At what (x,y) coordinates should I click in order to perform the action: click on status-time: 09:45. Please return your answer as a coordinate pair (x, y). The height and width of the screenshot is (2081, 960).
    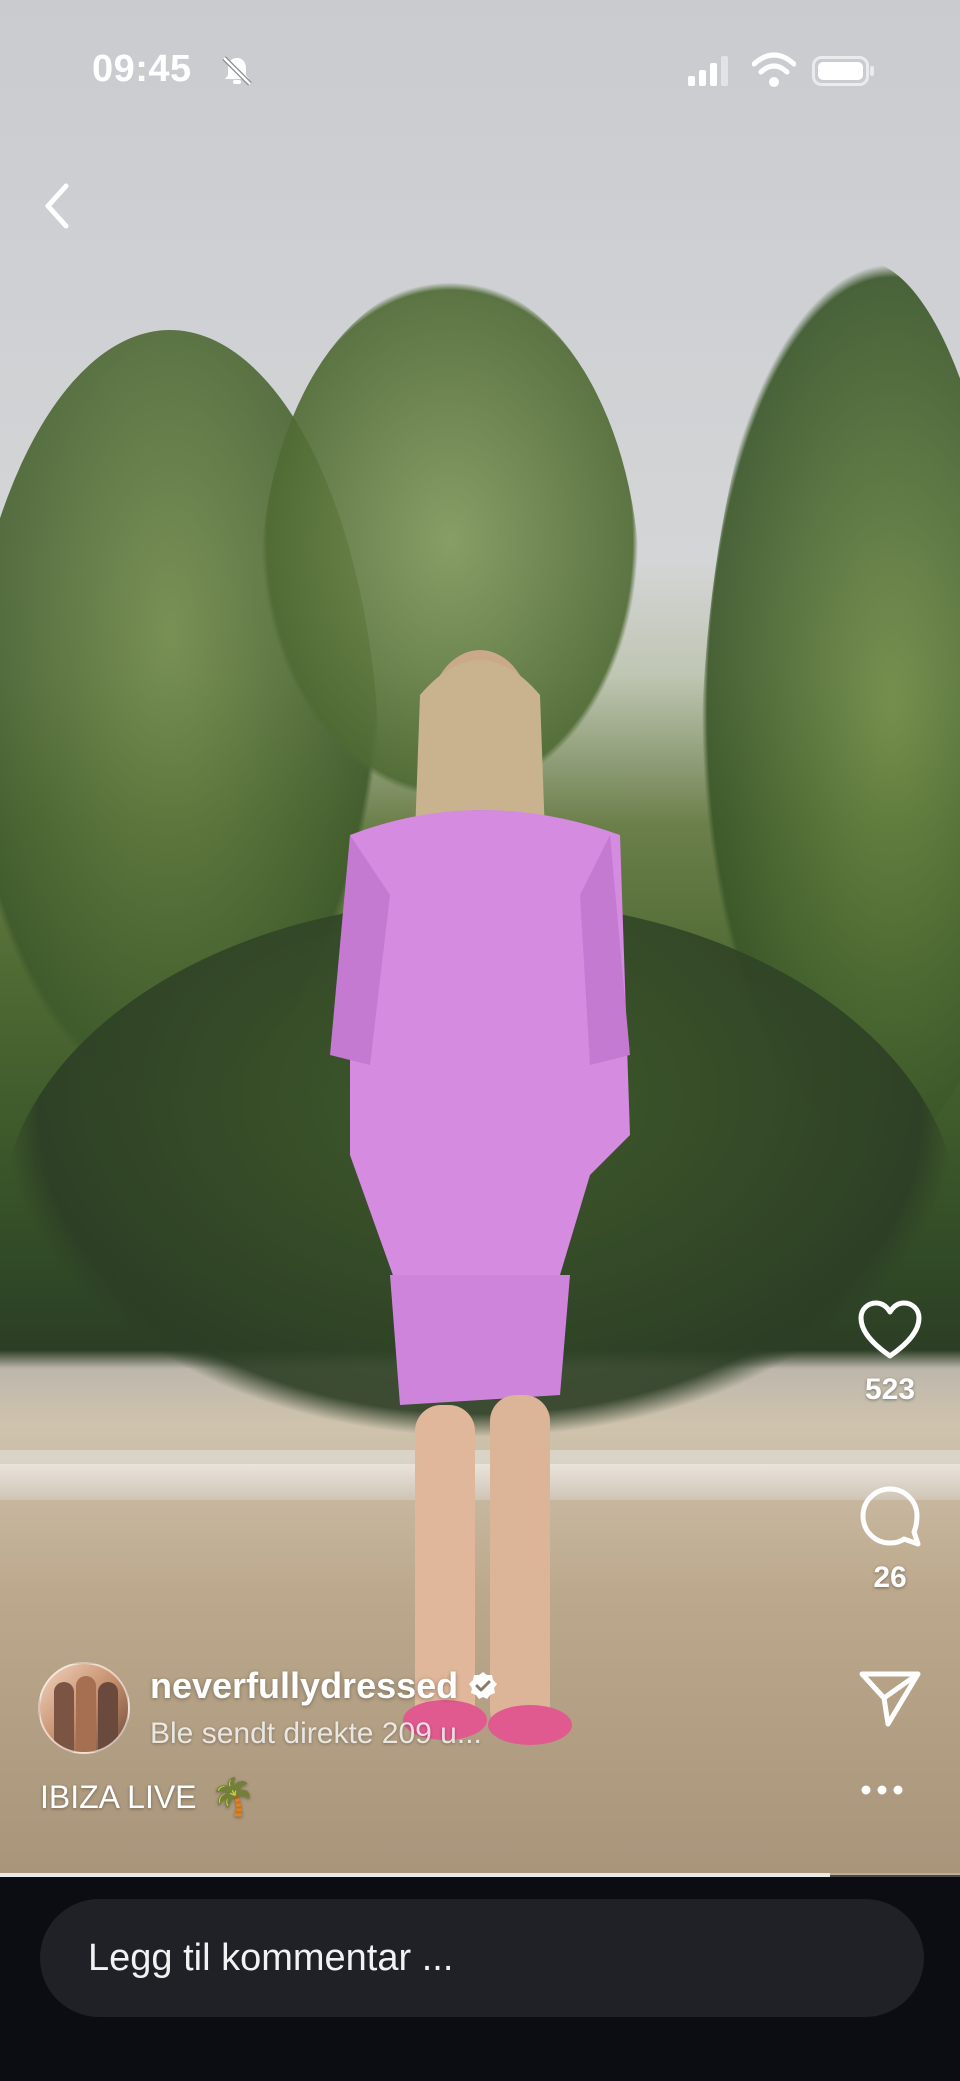
    Looking at the image, I should click on (142, 69).